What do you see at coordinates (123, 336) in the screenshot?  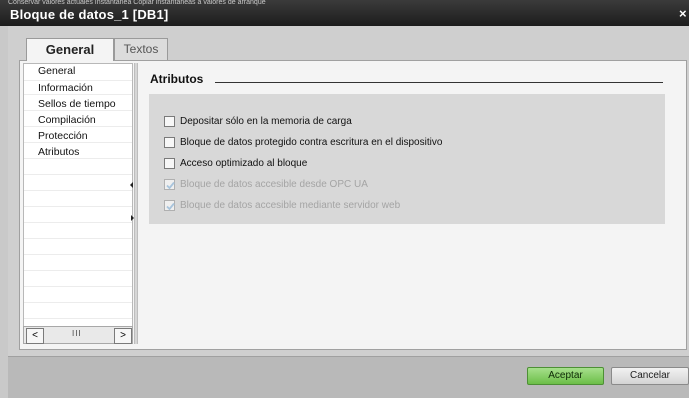 I see `scroll-right-button: >` at bounding box center [123, 336].